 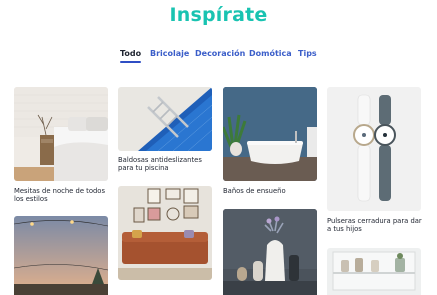 I want to click on pool-image, so click(x=165, y=119).